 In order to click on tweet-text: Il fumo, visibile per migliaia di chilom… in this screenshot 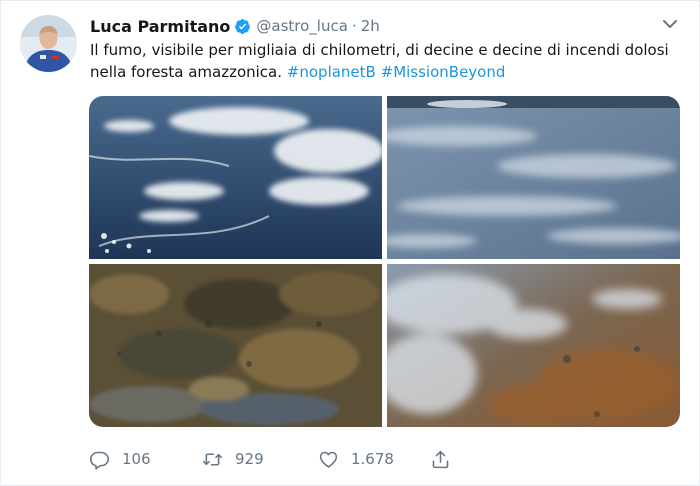, I will do `click(390, 61)`.